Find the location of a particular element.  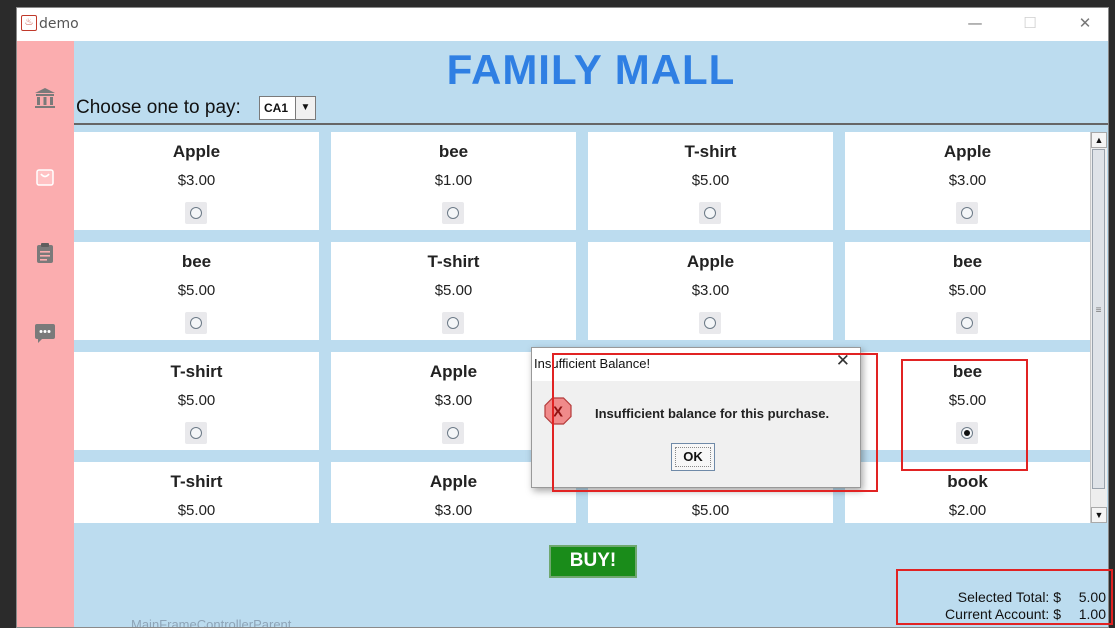

title-bar: ♨ demo — ☐ ✕ is located at coordinates (562, 24).